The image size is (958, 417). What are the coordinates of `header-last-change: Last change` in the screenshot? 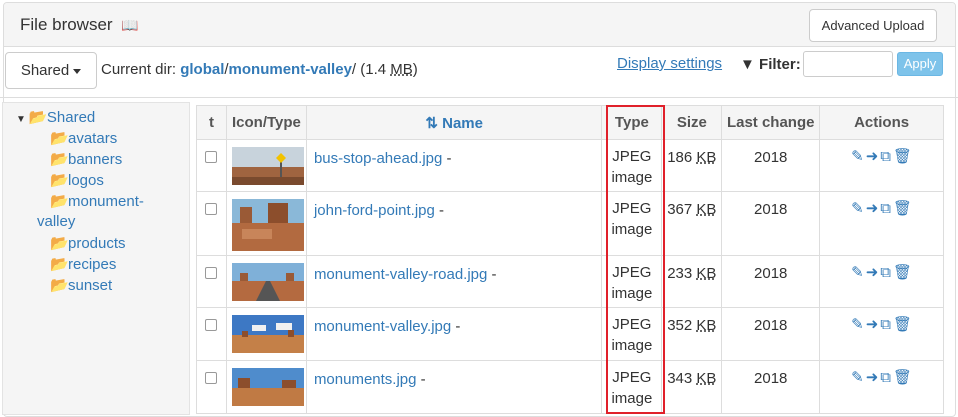 It's located at (771, 122).